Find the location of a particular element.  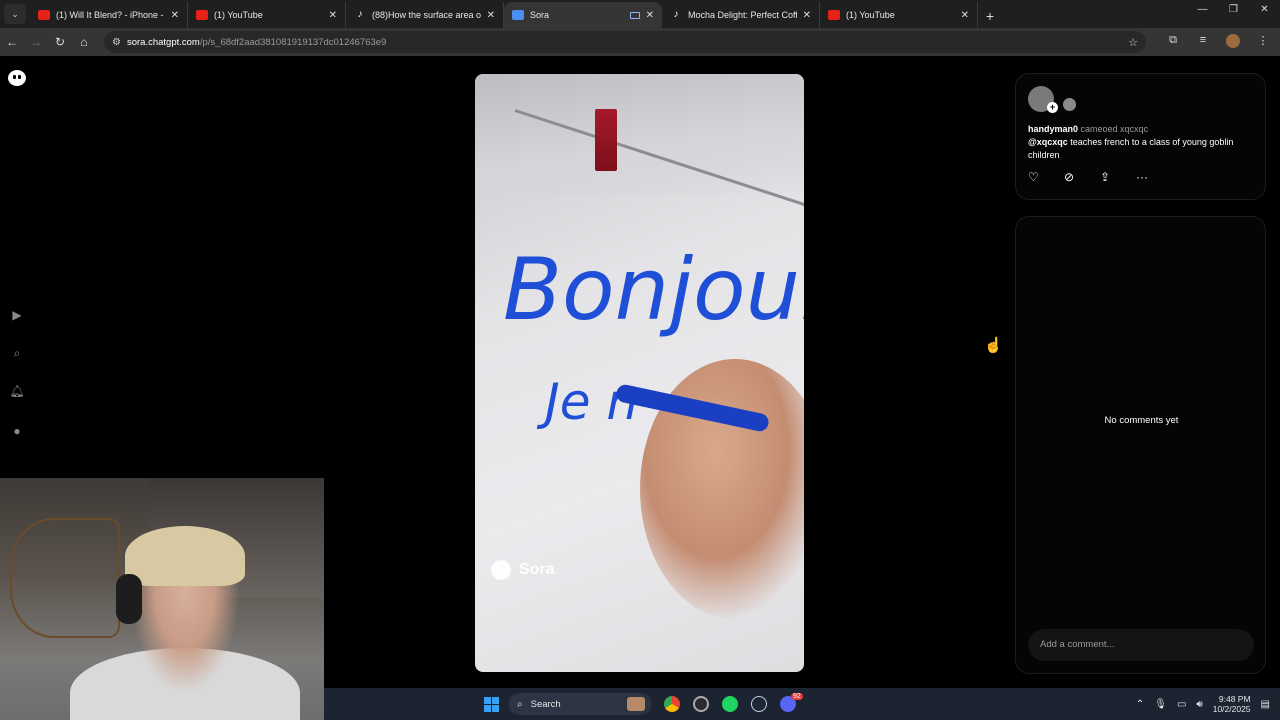

microphone-icon: 🎙︎ is located at coordinates (1160, 704).